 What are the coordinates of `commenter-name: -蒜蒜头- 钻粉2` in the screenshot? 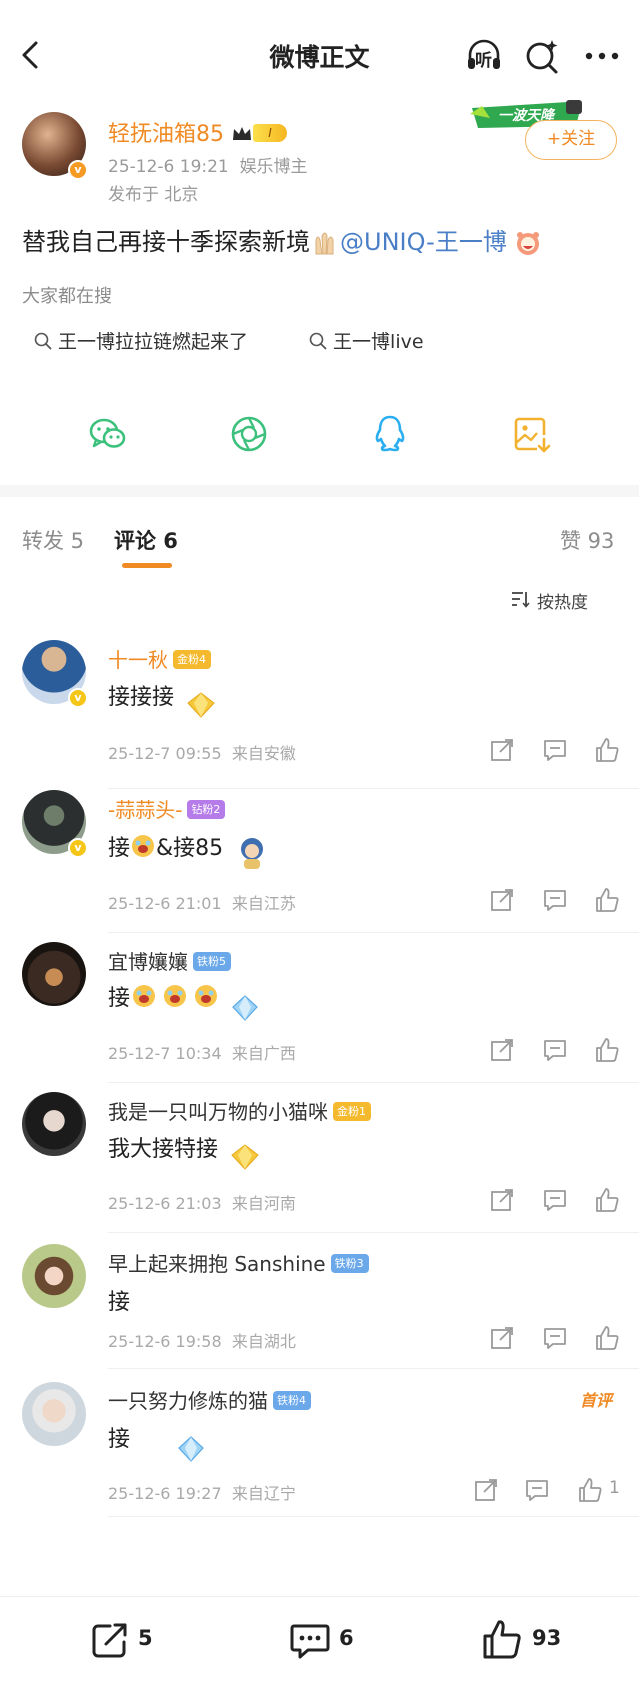 It's located at (167, 808).